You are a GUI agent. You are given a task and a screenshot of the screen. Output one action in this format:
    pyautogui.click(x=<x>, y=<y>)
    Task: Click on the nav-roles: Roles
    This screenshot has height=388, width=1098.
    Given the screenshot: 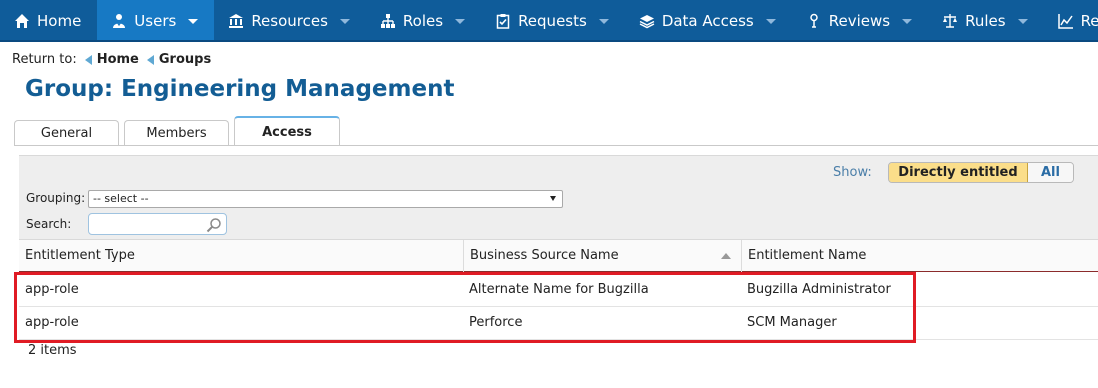 What is the action you would take?
    pyautogui.click(x=423, y=20)
    